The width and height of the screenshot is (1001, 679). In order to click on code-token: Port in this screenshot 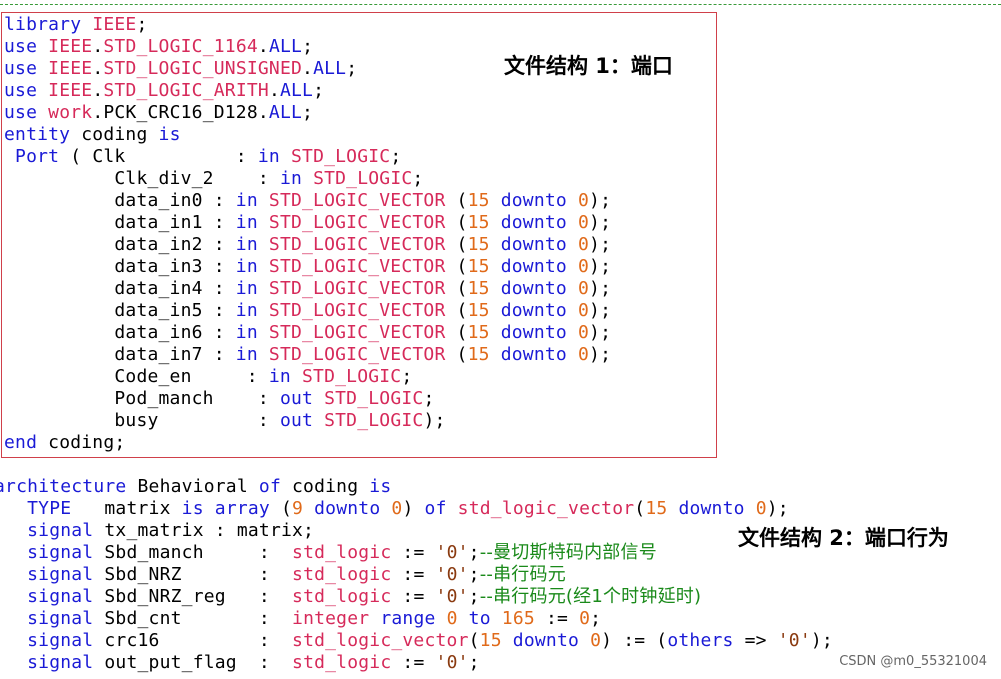, I will do `click(37, 156)`.